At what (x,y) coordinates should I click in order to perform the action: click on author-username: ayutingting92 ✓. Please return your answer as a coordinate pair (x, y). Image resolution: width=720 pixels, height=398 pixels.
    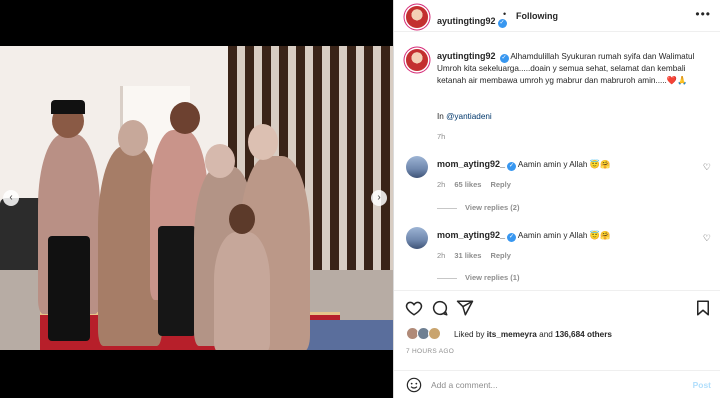
    Looking at the image, I should click on (472, 20).